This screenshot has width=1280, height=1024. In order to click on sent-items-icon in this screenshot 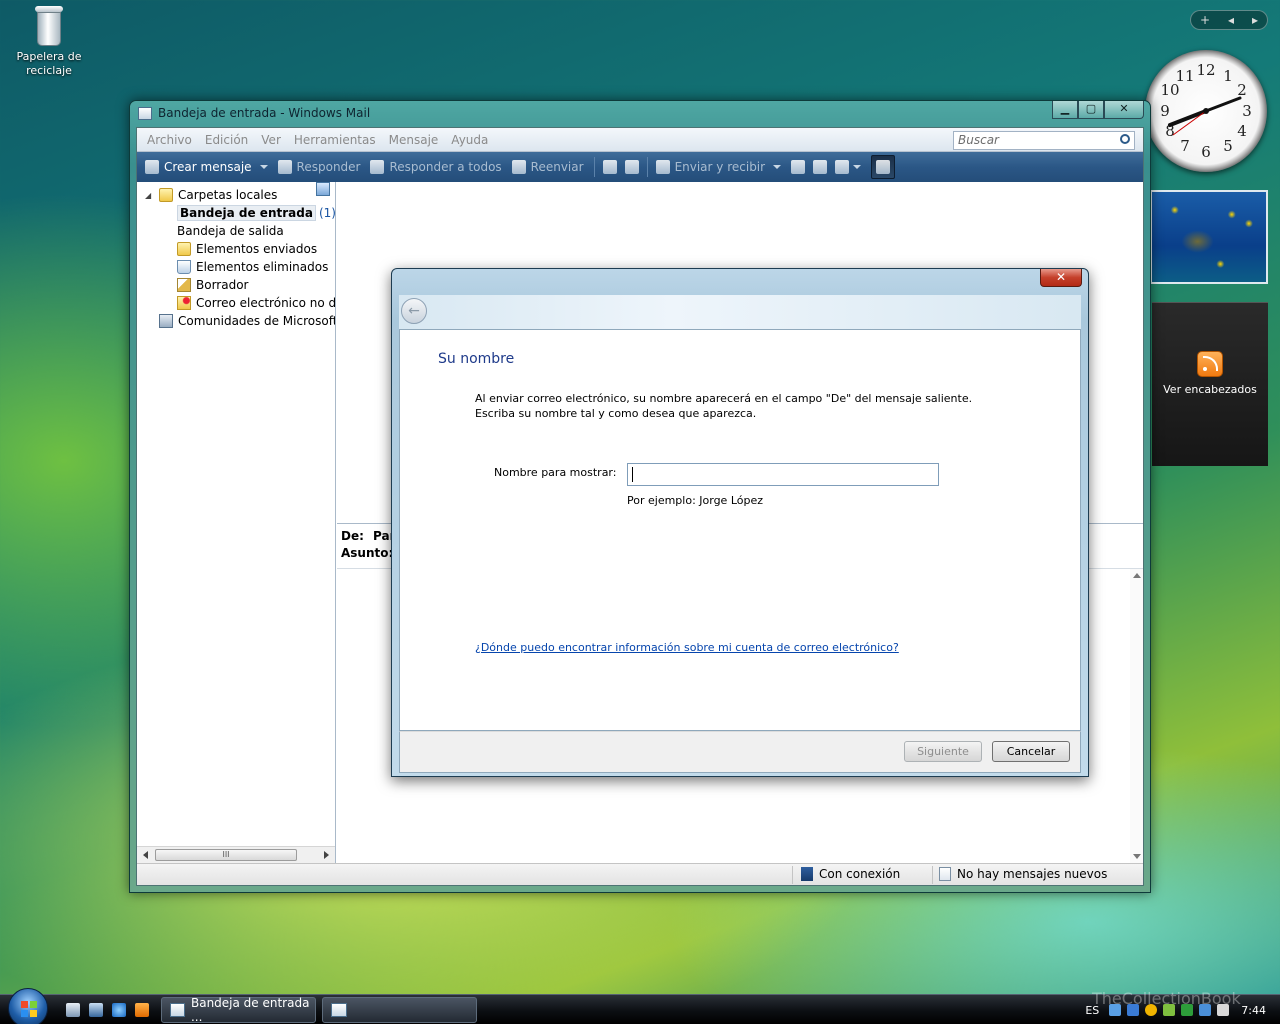, I will do `click(184, 249)`.